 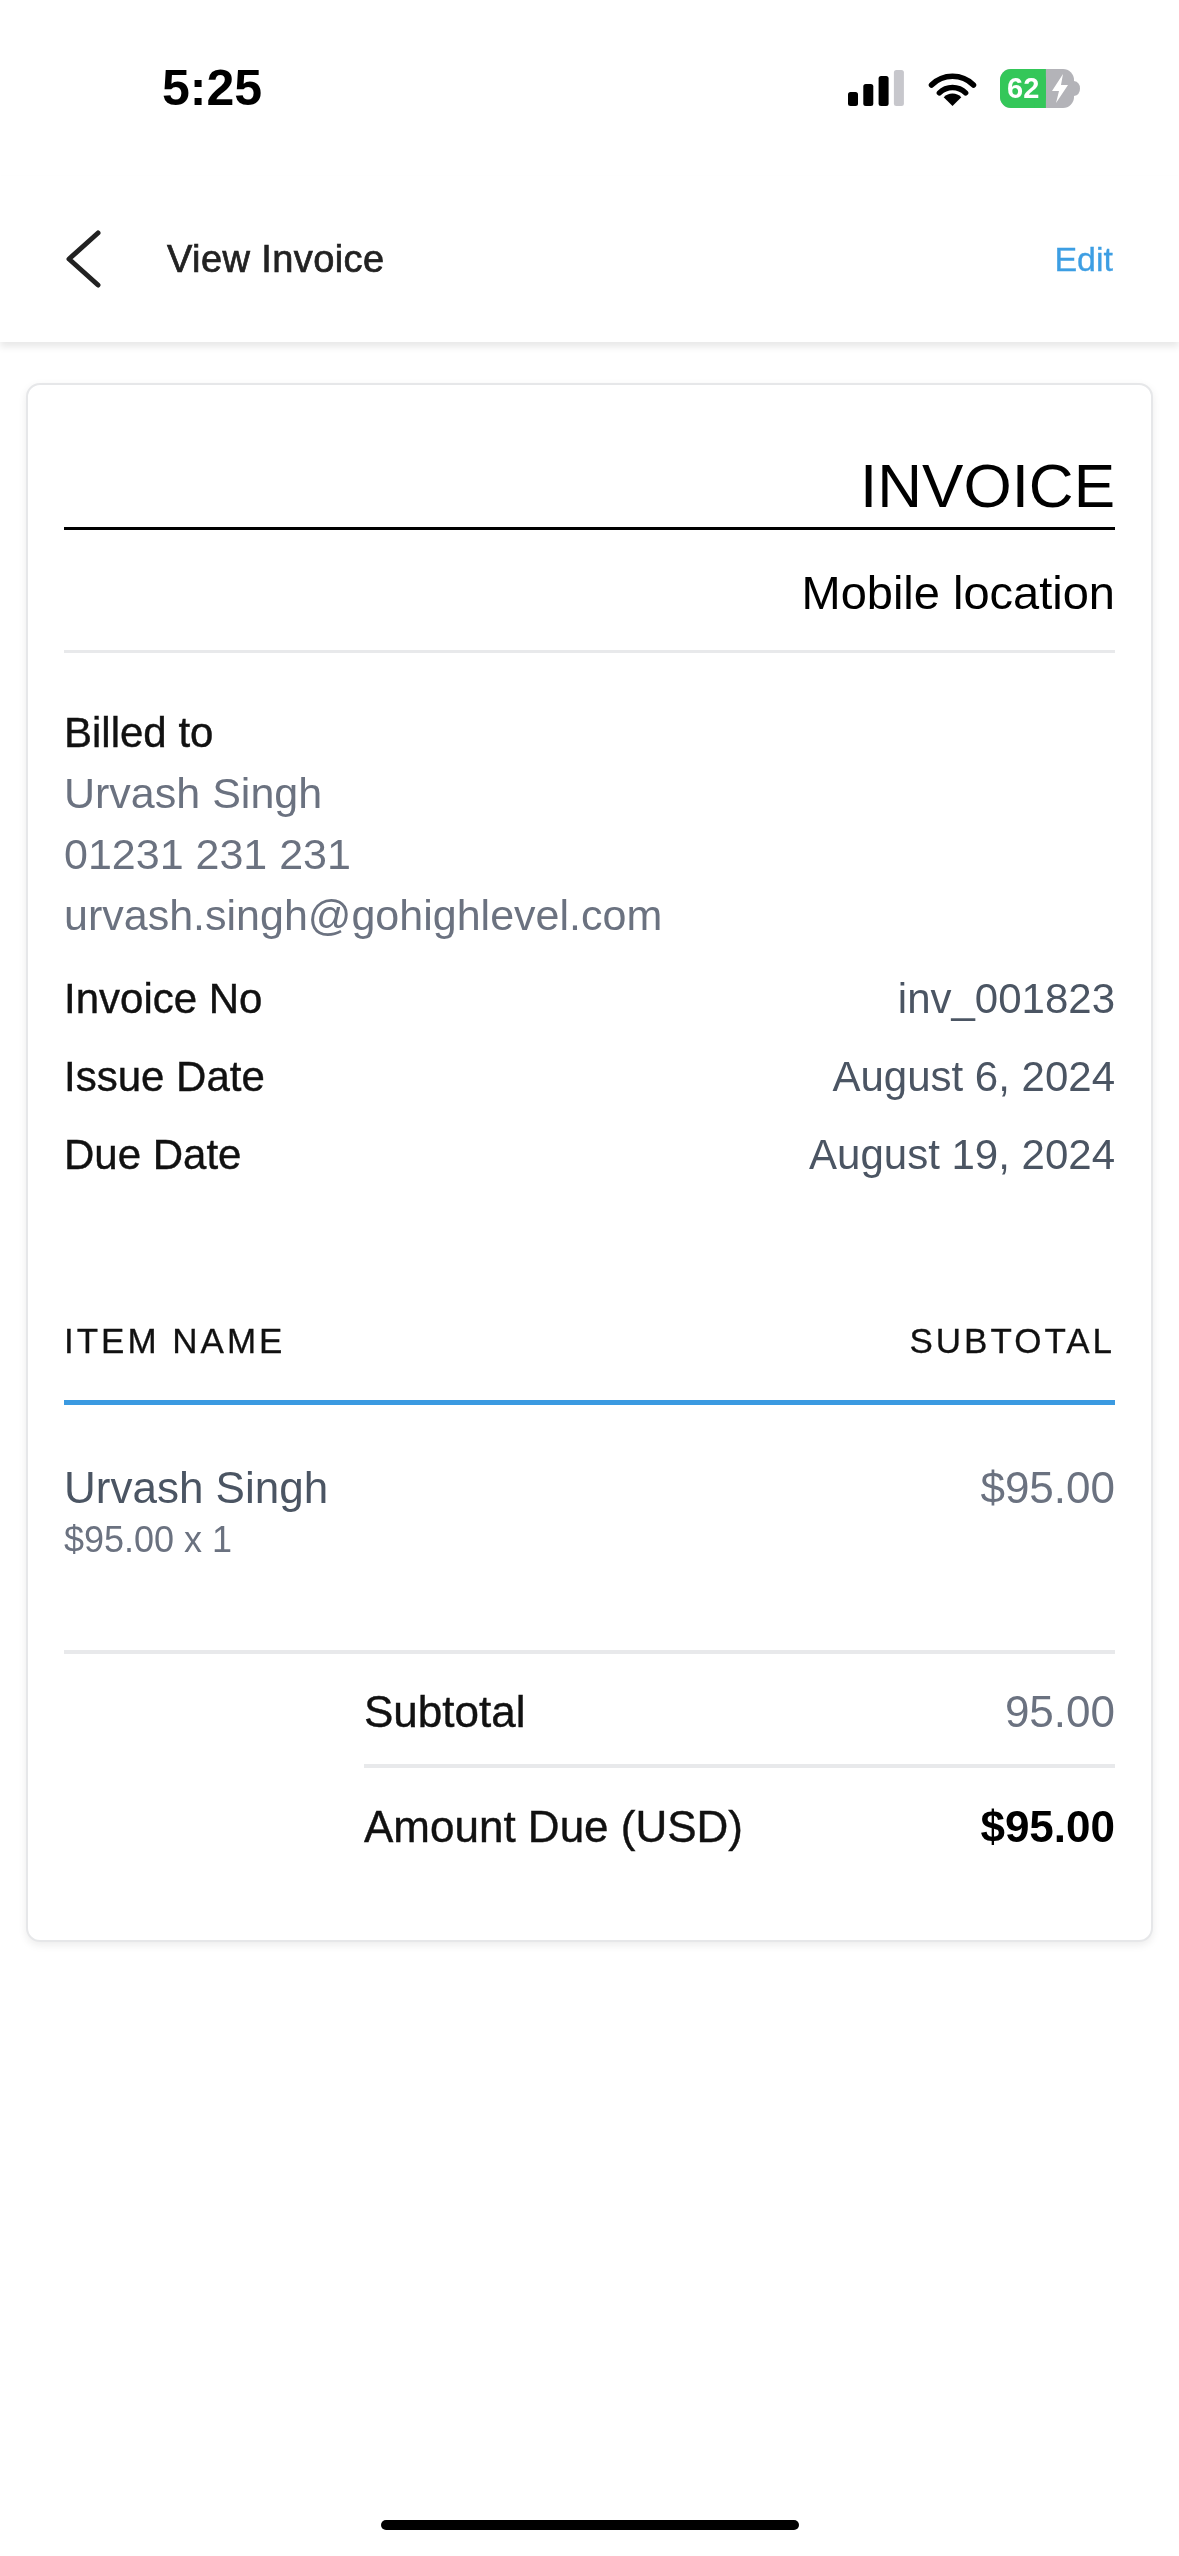 I want to click on column-header: SUBTOTAL, so click(x=1012, y=1341).